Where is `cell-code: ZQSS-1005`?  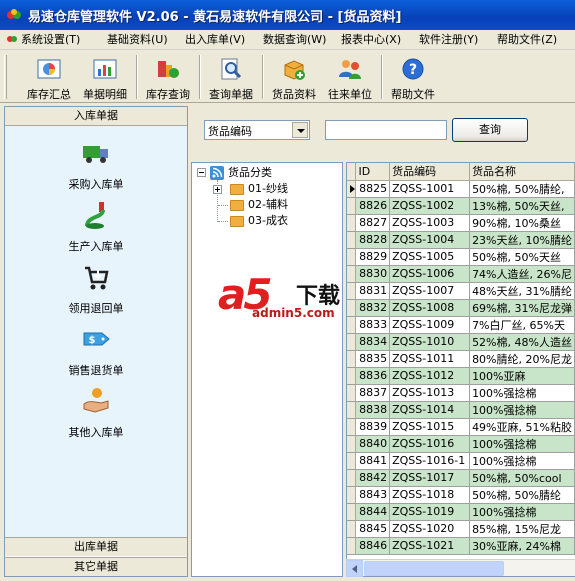
cell-code: ZQSS-1005 is located at coordinates (430, 257).